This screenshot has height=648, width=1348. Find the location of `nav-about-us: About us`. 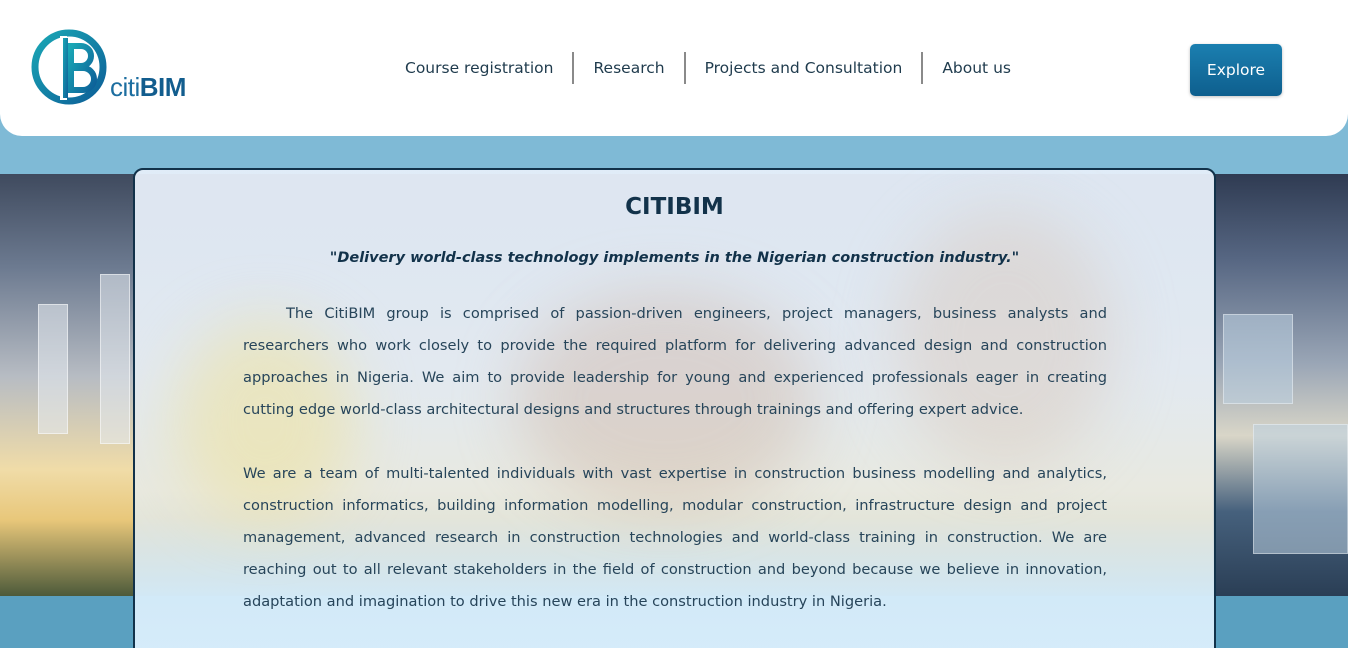

nav-about-us: About us is located at coordinates (976, 68).